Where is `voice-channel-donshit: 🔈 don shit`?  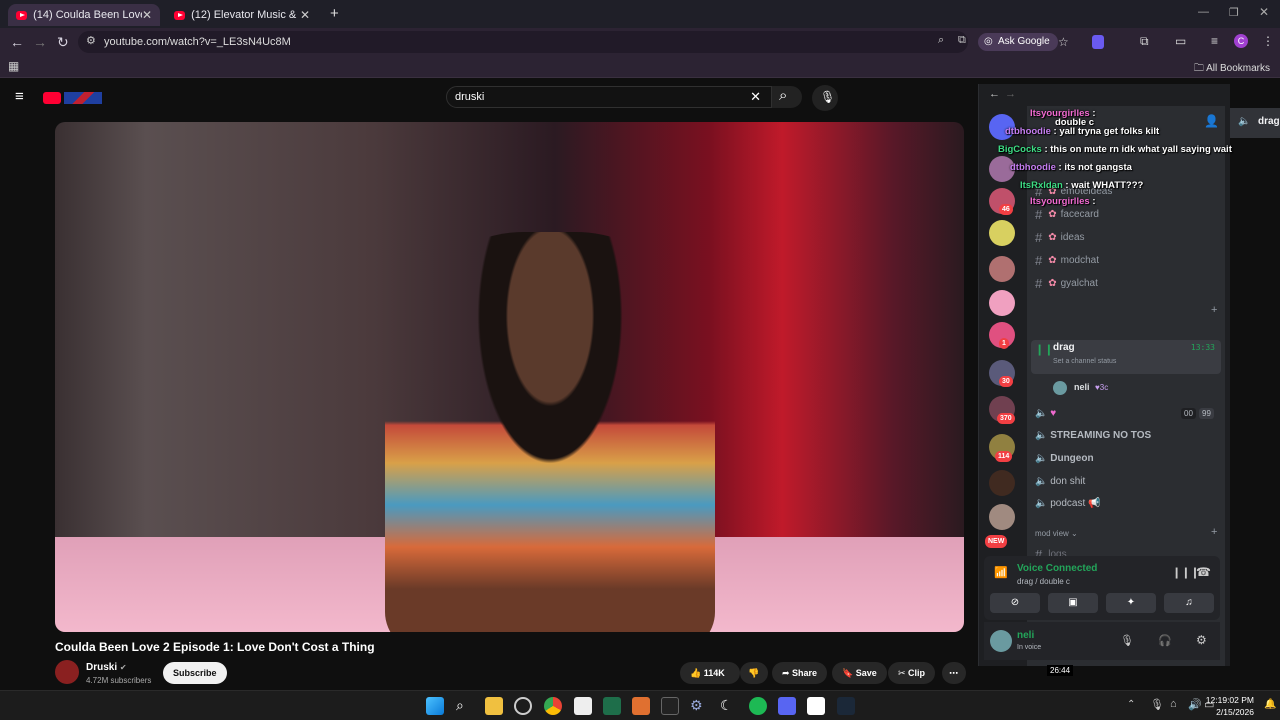 voice-channel-donshit: 🔈 don shit is located at coordinates (1060, 481).